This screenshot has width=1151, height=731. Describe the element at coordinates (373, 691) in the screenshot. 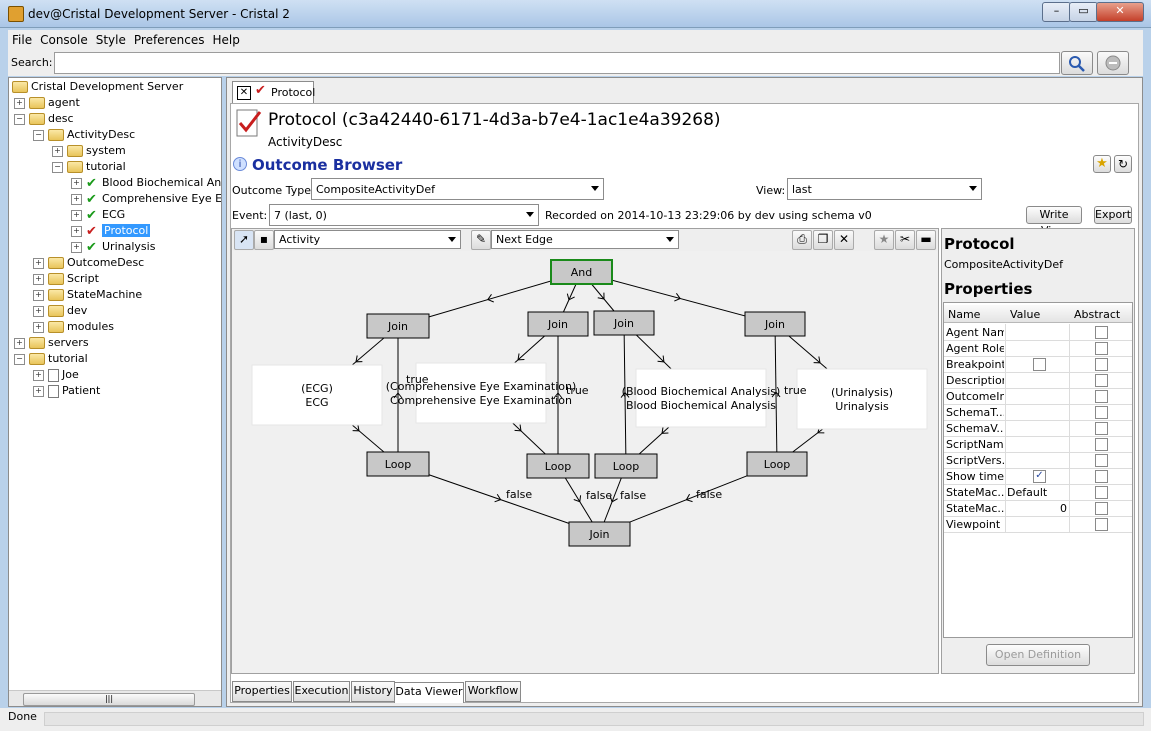

I see `tab-history: History` at that location.